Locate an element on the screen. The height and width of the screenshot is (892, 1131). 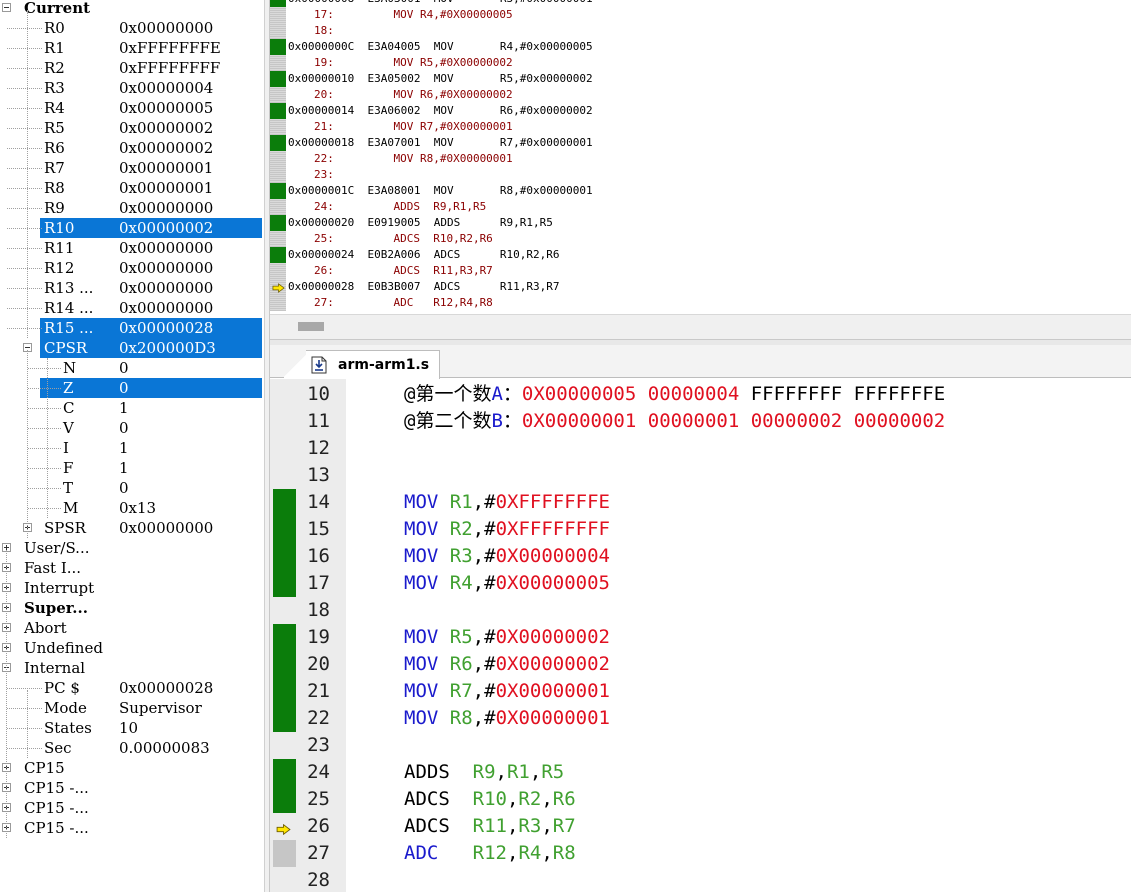
register-row: N0 is located at coordinates (131, 368).